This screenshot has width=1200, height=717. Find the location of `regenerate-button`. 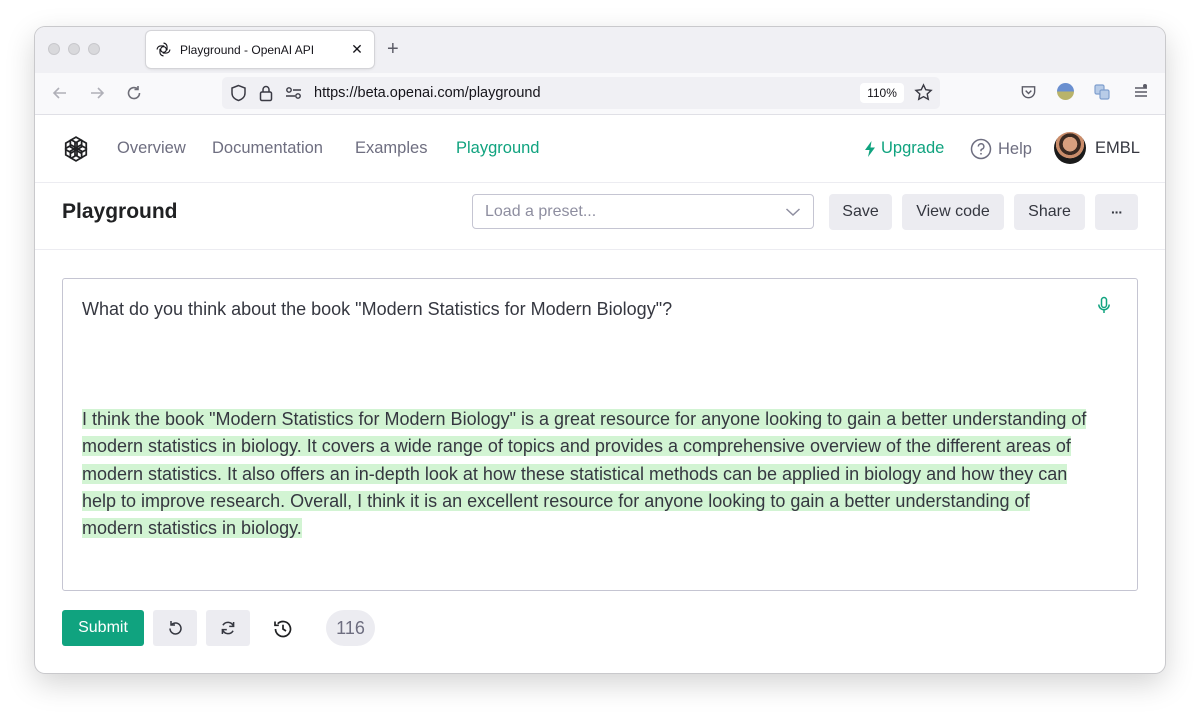

regenerate-button is located at coordinates (228, 628).